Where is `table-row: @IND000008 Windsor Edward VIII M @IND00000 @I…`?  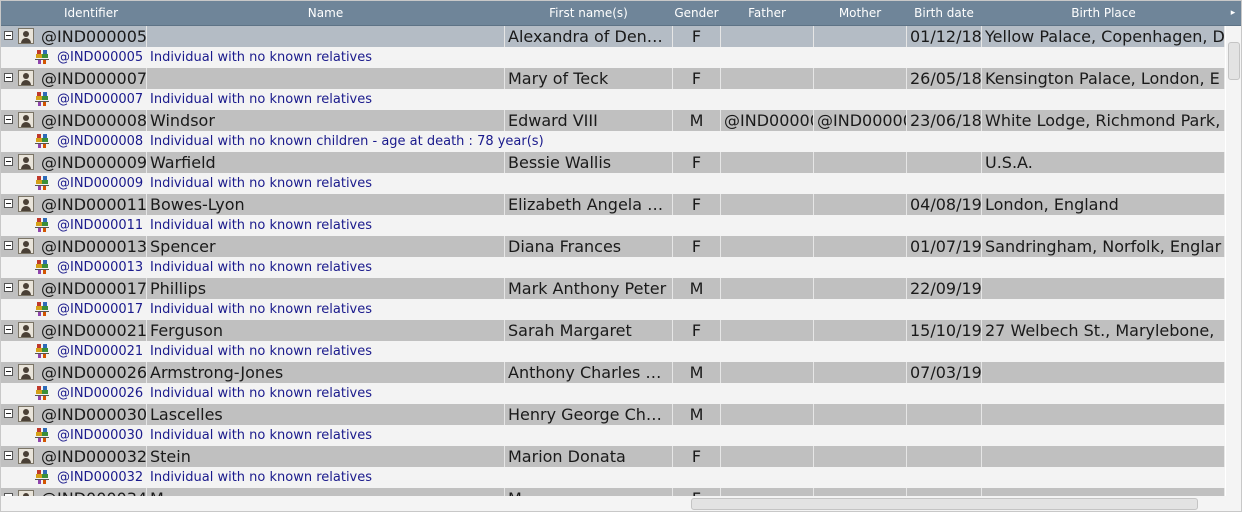
table-row: @IND000008 Windsor Edward VIII M @IND00000 @I… is located at coordinates (613, 120).